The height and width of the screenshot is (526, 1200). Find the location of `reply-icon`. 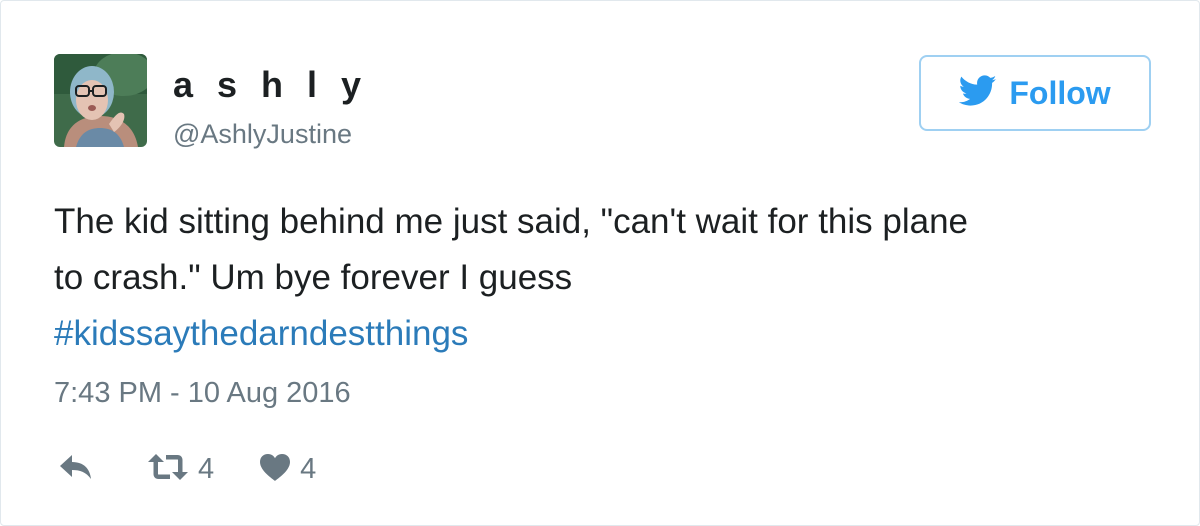

reply-icon is located at coordinates (76, 469).